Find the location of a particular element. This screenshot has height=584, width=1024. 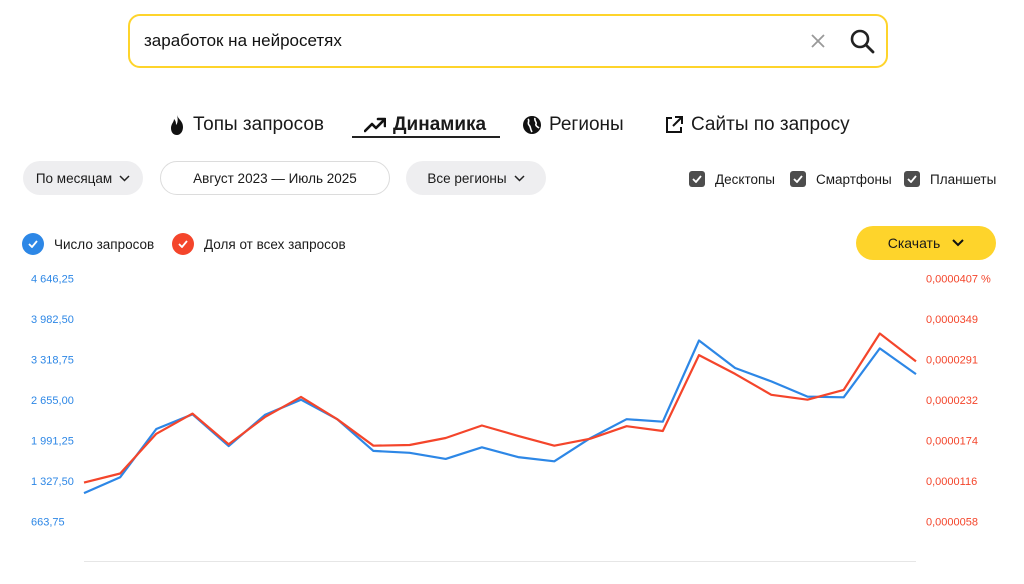

y-right-tick-label: 0,0000058 is located at coordinates (952, 523).